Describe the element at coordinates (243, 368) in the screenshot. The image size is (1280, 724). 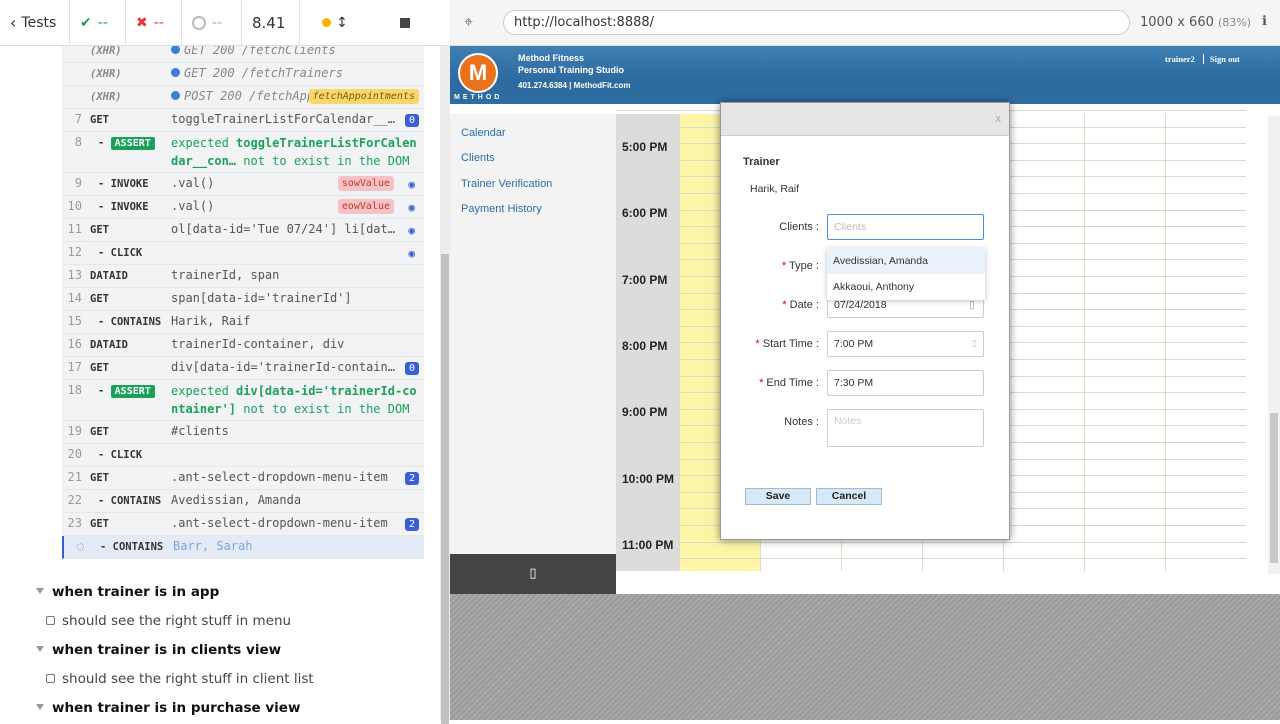
I see `command-row: 17 GET div[data-id='trainerId-contain… 0` at that location.